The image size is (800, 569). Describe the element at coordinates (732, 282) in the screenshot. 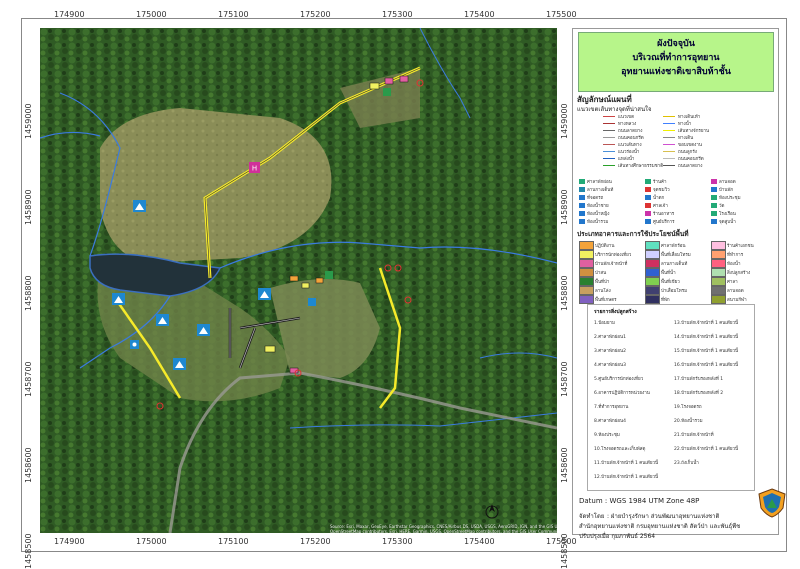

I see `landuse-label: ศาลา` at that location.